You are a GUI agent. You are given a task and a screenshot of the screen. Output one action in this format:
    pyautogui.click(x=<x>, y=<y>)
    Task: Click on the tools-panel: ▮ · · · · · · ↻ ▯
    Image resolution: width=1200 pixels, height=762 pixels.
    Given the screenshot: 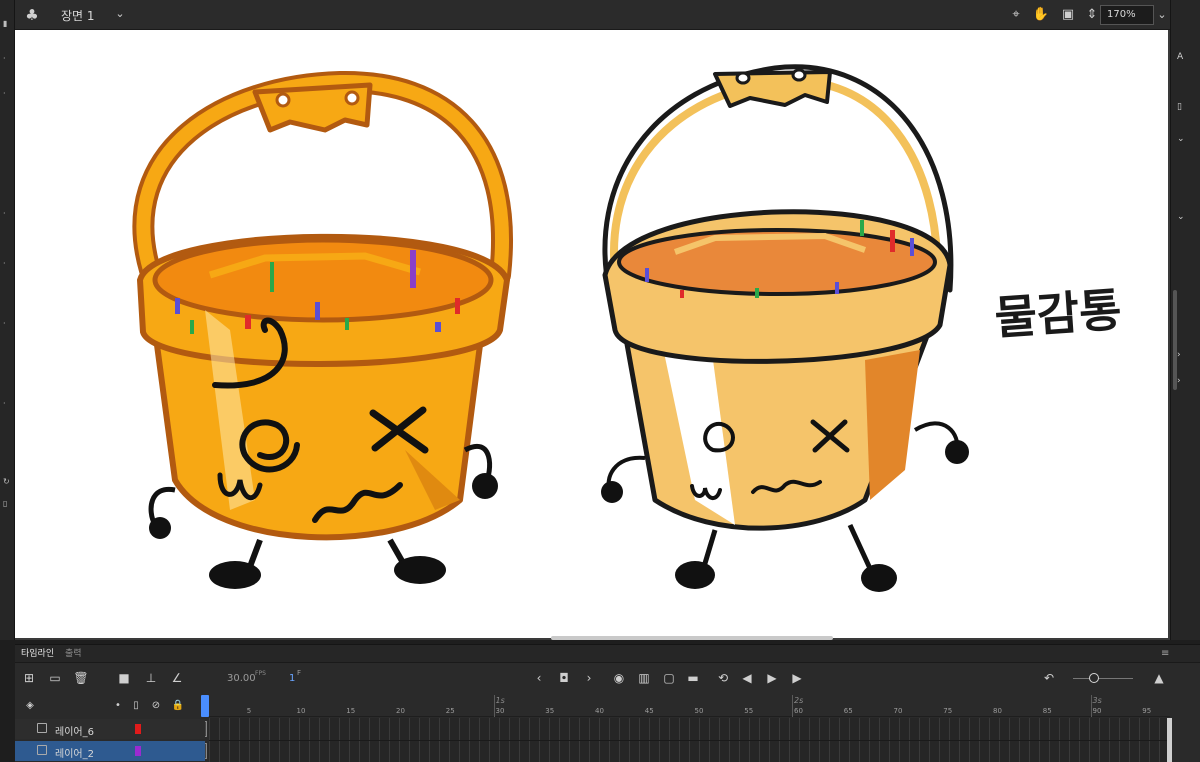 What is the action you would take?
    pyautogui.click(x=7, y=320)
    